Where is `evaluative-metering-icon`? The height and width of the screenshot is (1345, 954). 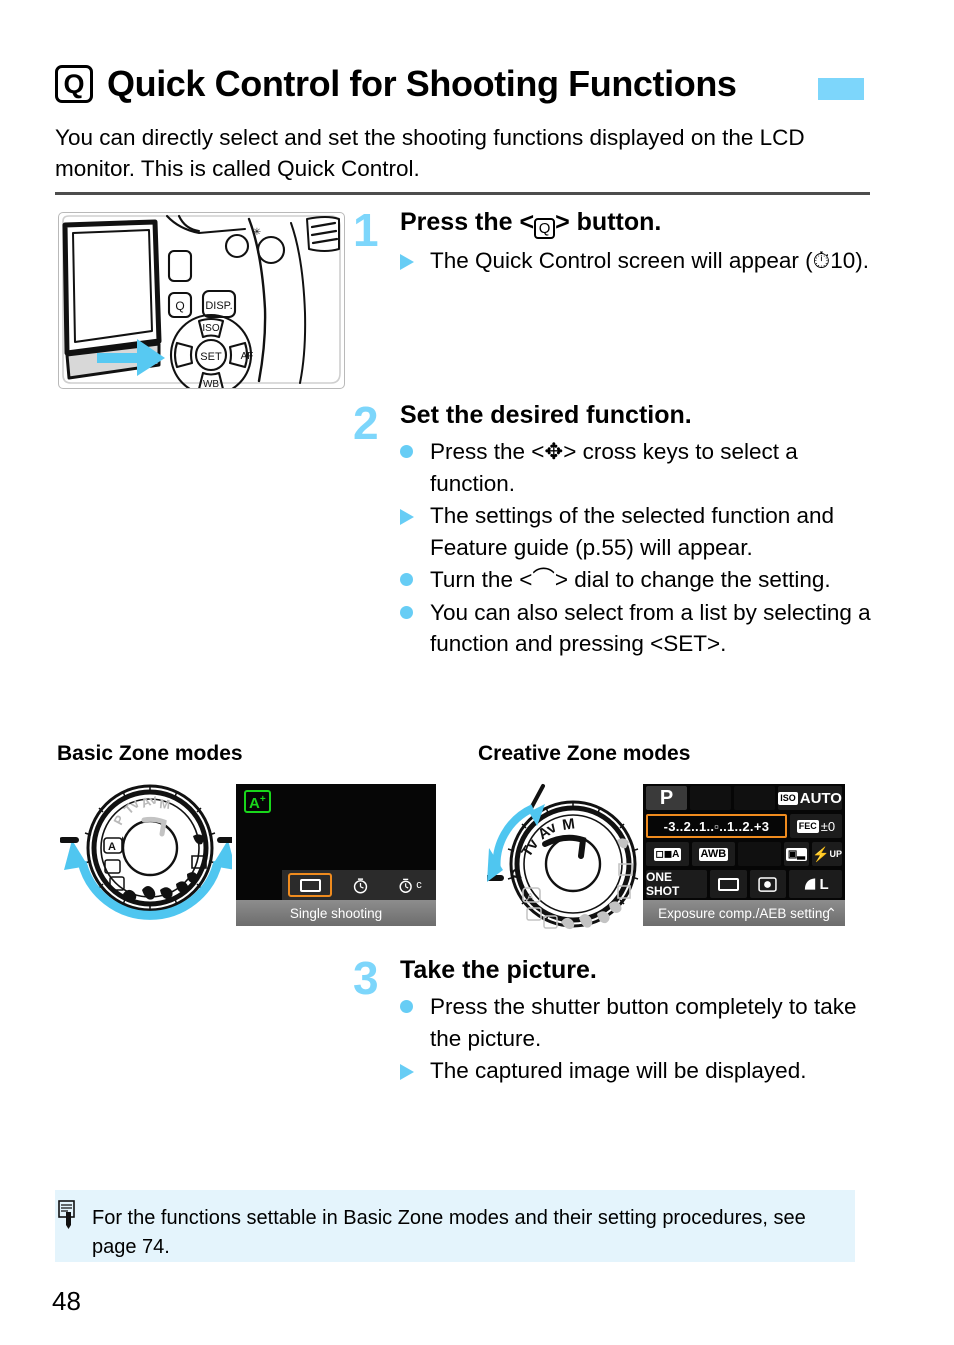 evaluative-metering-icon is located at coordinates (768, 884).